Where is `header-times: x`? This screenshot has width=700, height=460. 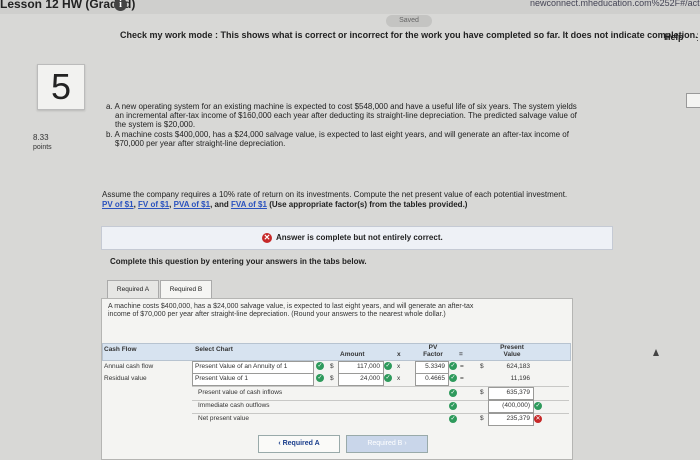
header-times: x is located at coordinates (399, 354).